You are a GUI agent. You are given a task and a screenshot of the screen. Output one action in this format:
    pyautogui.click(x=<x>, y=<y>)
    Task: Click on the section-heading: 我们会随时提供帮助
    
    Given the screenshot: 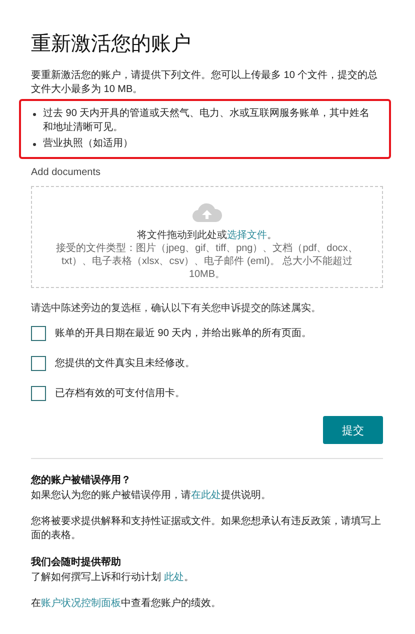 What is the action you would take?
    pyautogui.click(x=76, y=562)
    